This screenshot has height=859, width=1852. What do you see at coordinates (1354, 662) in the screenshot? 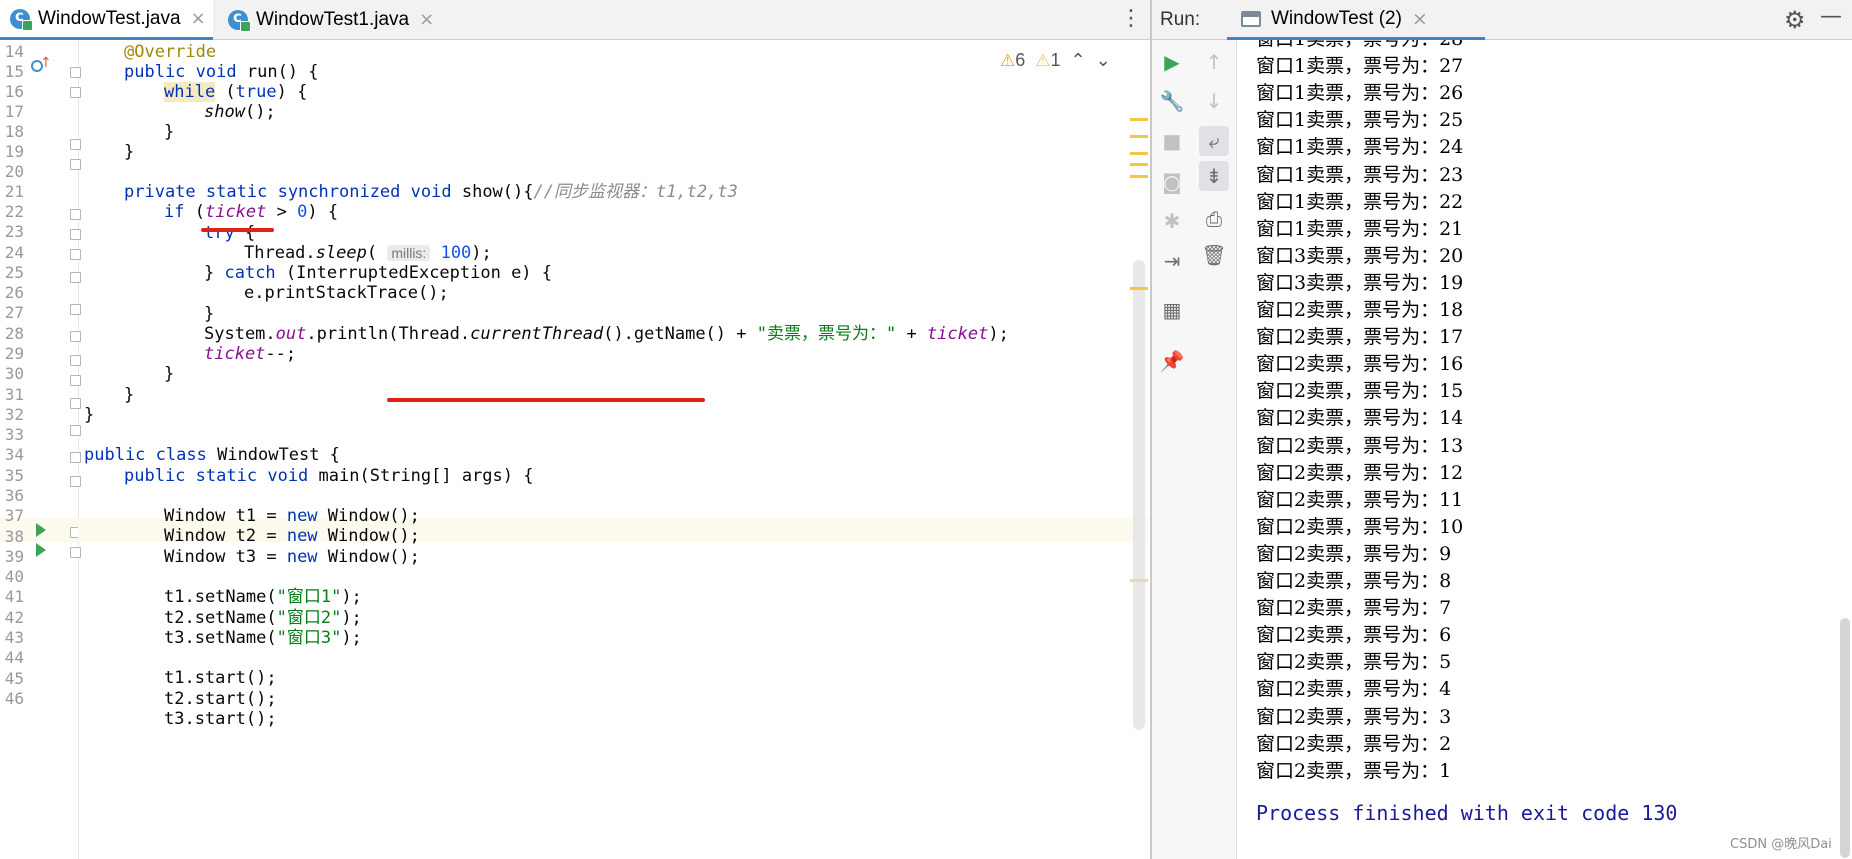
I see `console-line: 窗口2卖票，票号为：5` at bounding box center [1354, 662].